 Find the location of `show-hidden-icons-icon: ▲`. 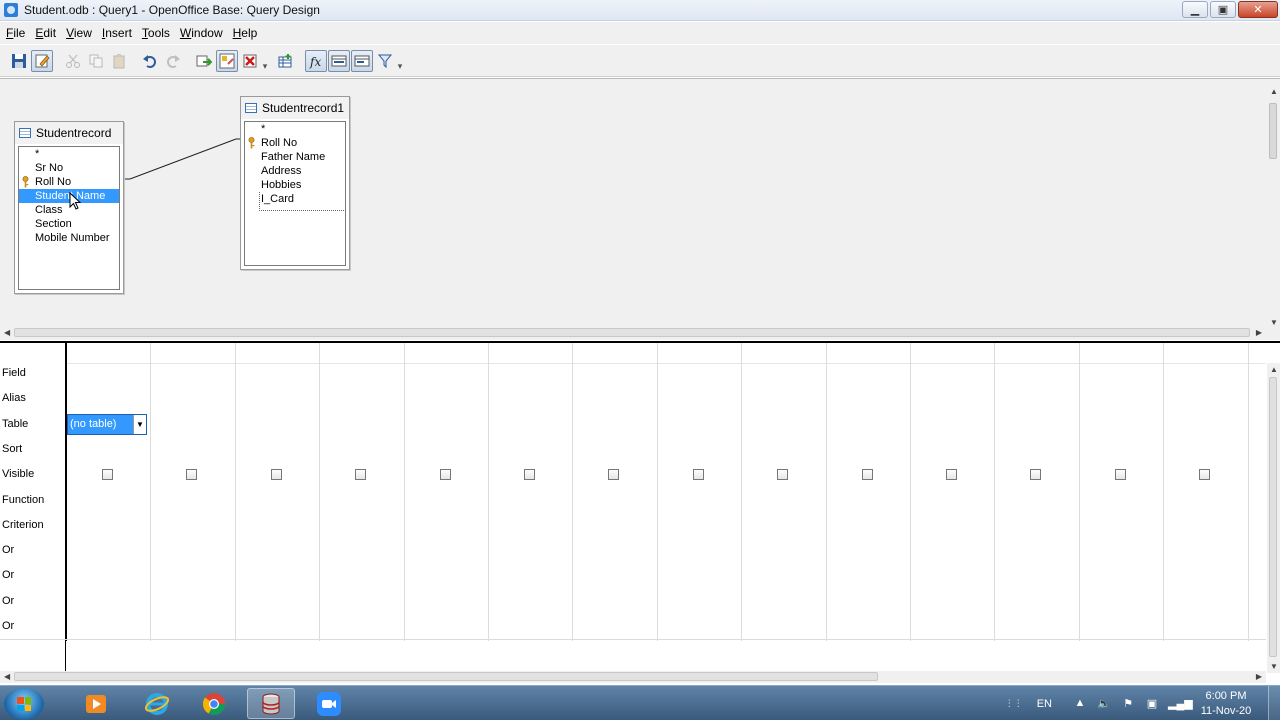

show-hidden-icons-icon: ▲ is located at coordinates (1080, 704).